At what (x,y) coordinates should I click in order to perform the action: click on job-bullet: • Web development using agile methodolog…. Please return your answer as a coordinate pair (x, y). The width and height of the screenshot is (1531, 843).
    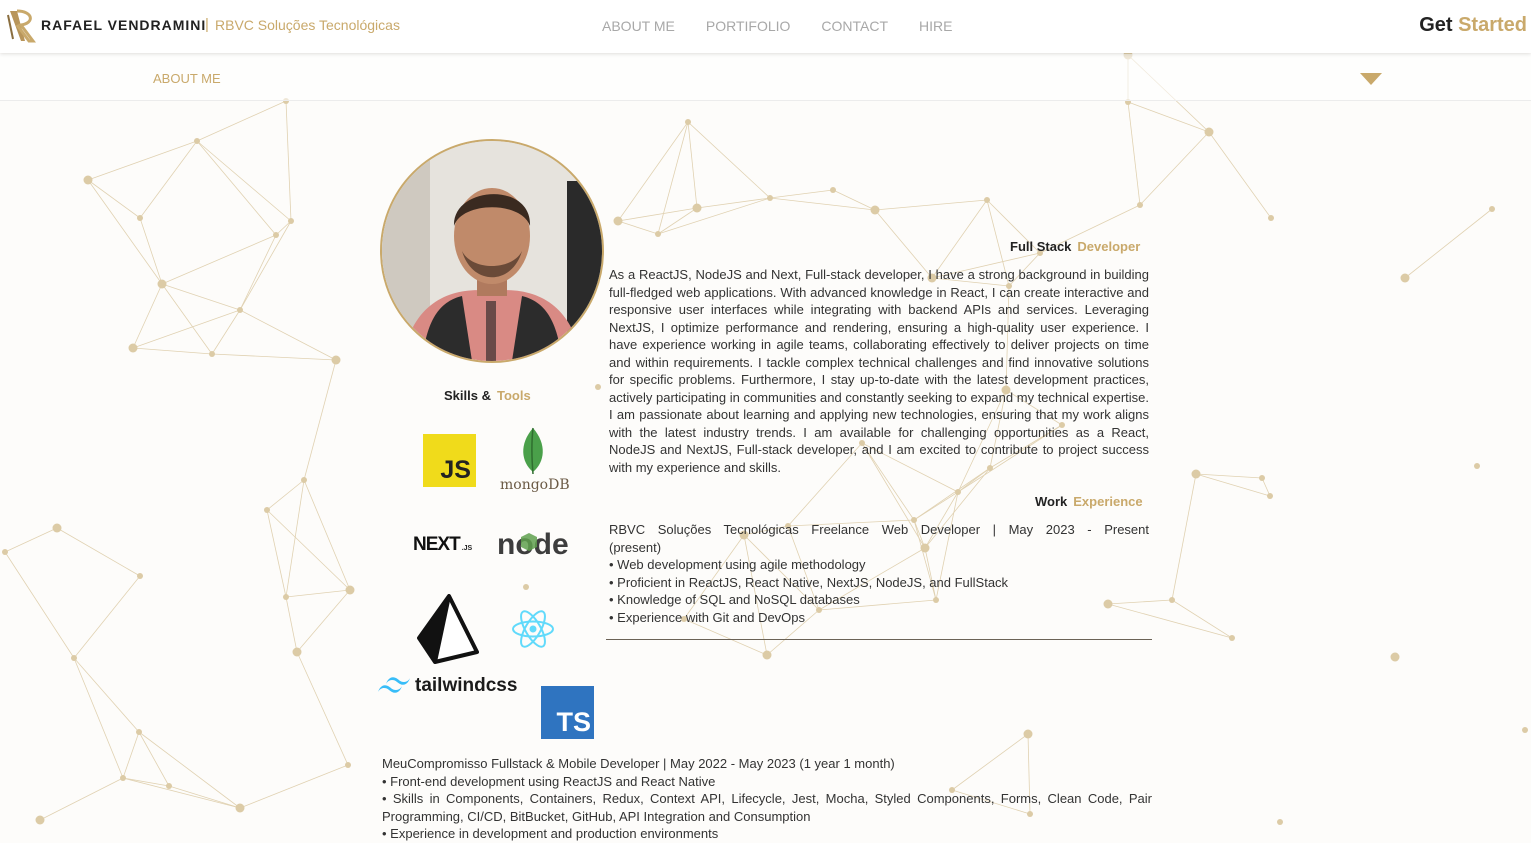
    Looking at the image, I should click on (737, 564).